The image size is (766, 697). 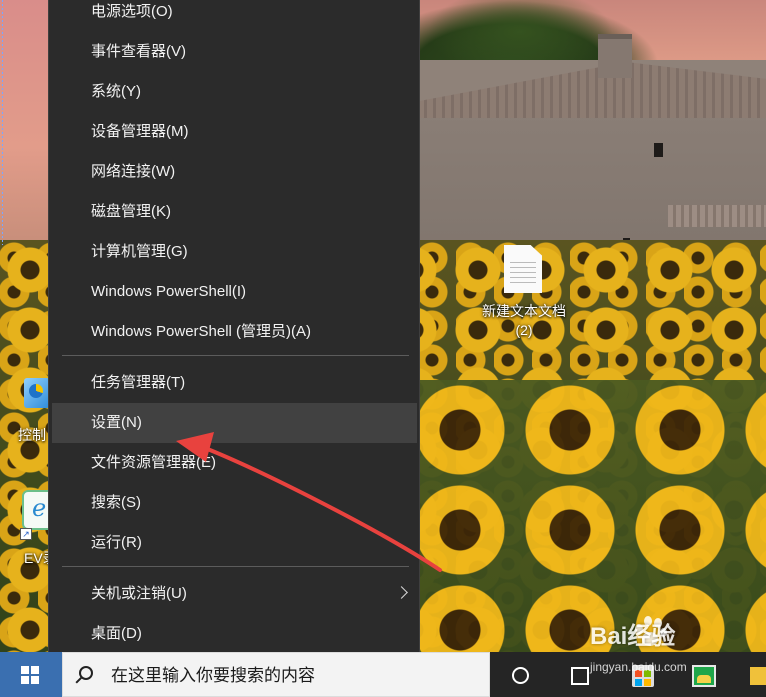 What do you see at coordinates (234, 16) in the screenshot?
I see `menu-item-power-options: 电源选项(O)` at bounding box center [234, 16].